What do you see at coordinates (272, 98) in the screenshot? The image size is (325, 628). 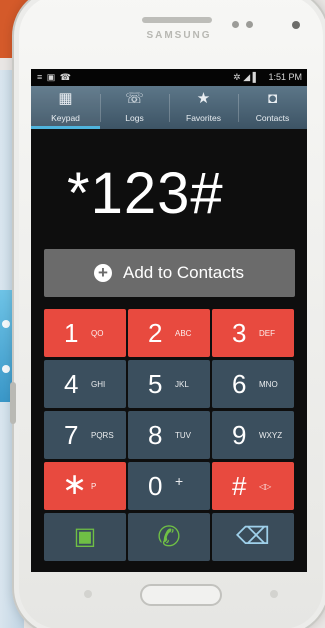 I see `person-icon: ◘` at bounding box center [272, 98].